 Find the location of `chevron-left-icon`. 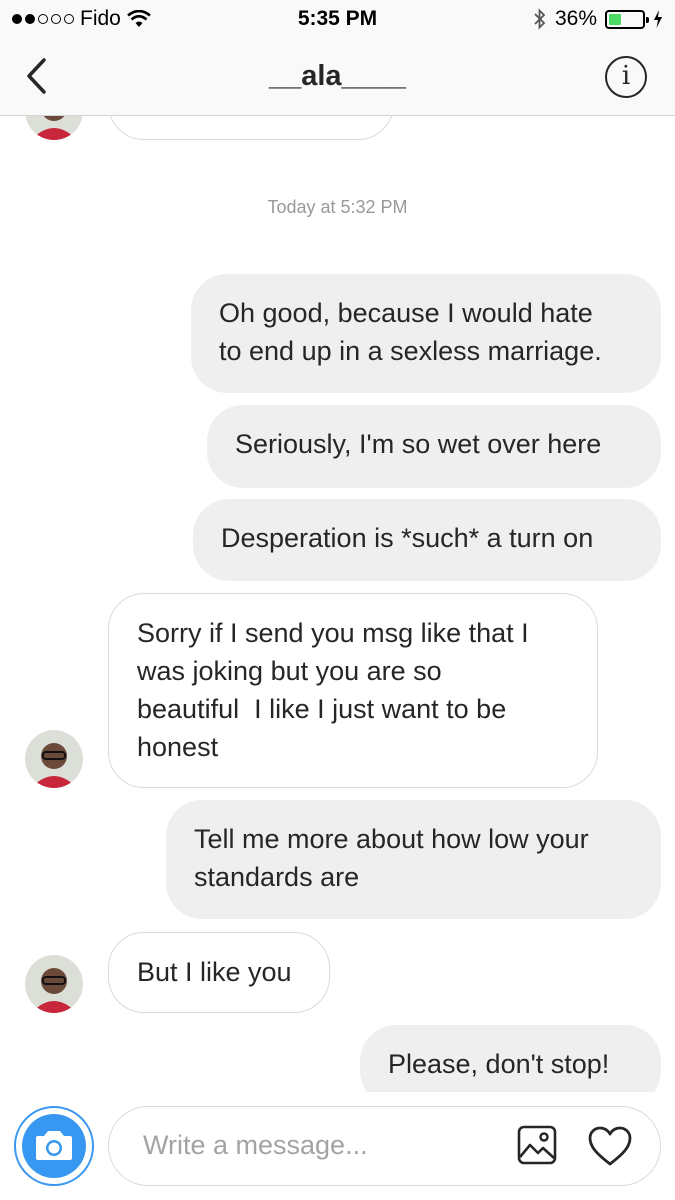

chevron-left-icon is located at coordinates (36, 76).